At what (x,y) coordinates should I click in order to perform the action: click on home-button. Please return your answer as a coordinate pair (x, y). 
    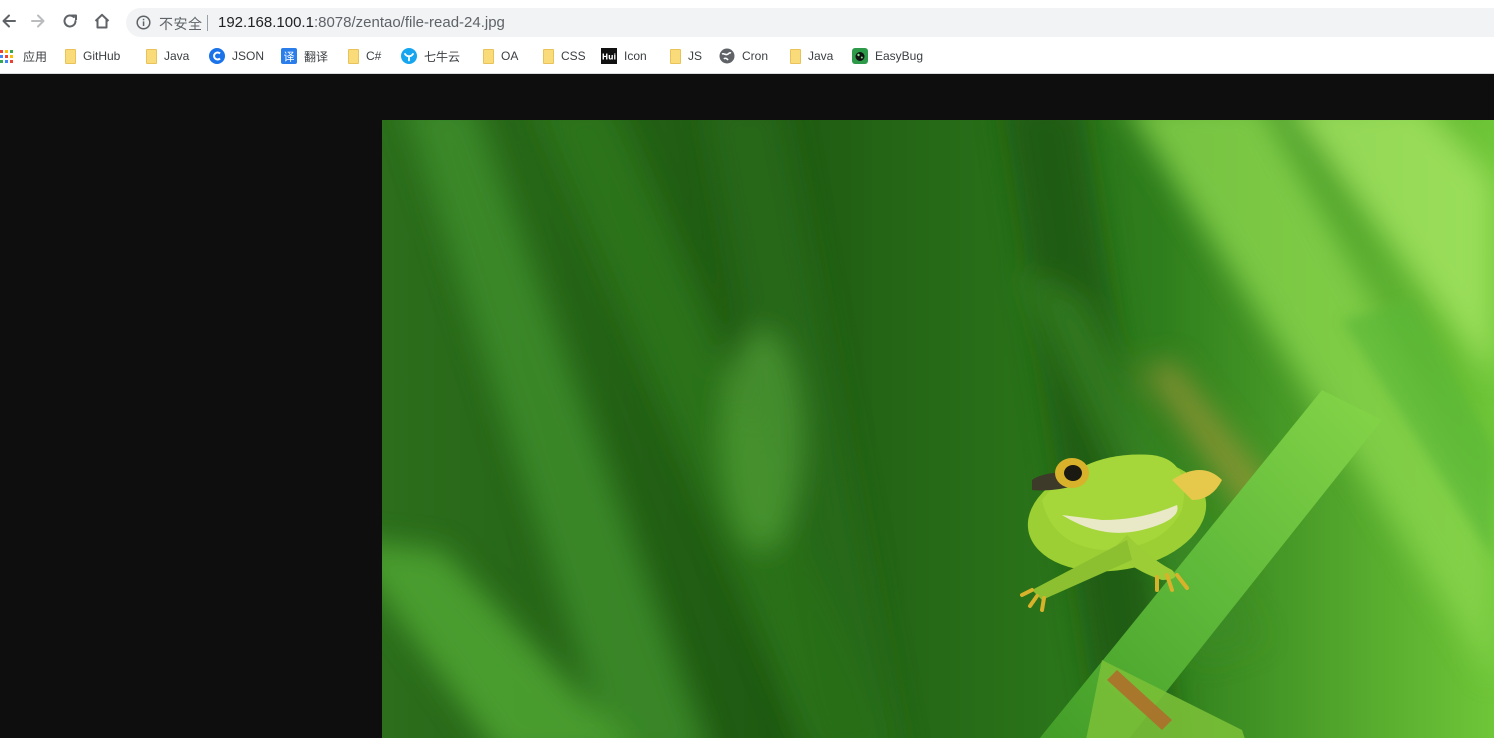
    Looking at the image, I should click on (102, 21).